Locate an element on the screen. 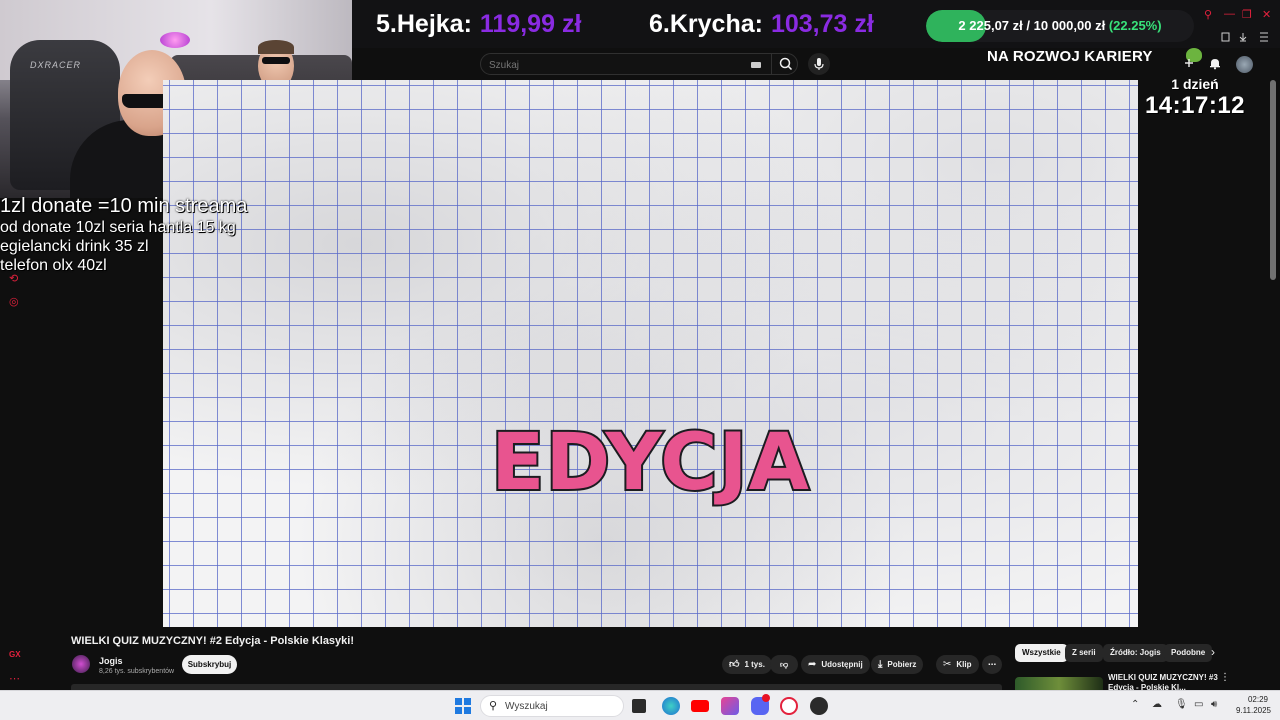 This screenshot has height=720, width=1280. taskbar-search: ⚲ Wyszukaj is located at coordinates (552, 706).